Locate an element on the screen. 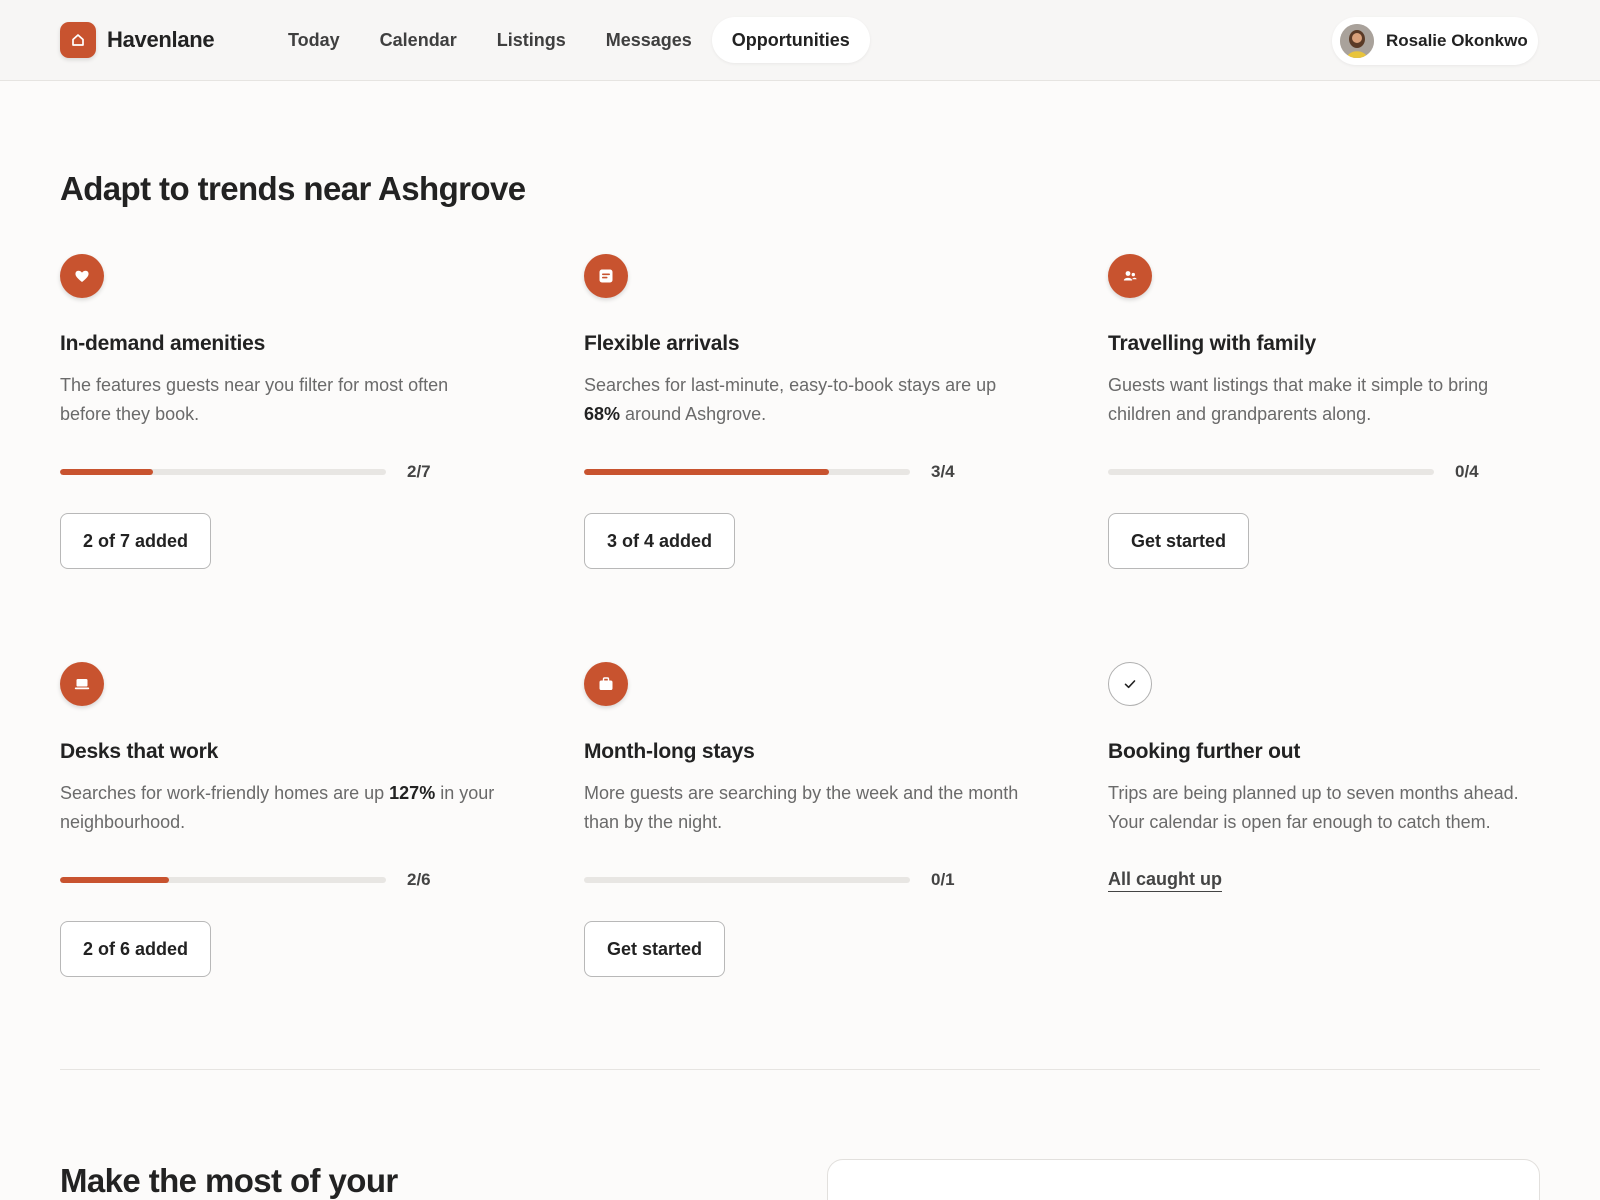 The image size is (1600, 1200). progress-count: 3/4 is located at coordinates (943, 471).